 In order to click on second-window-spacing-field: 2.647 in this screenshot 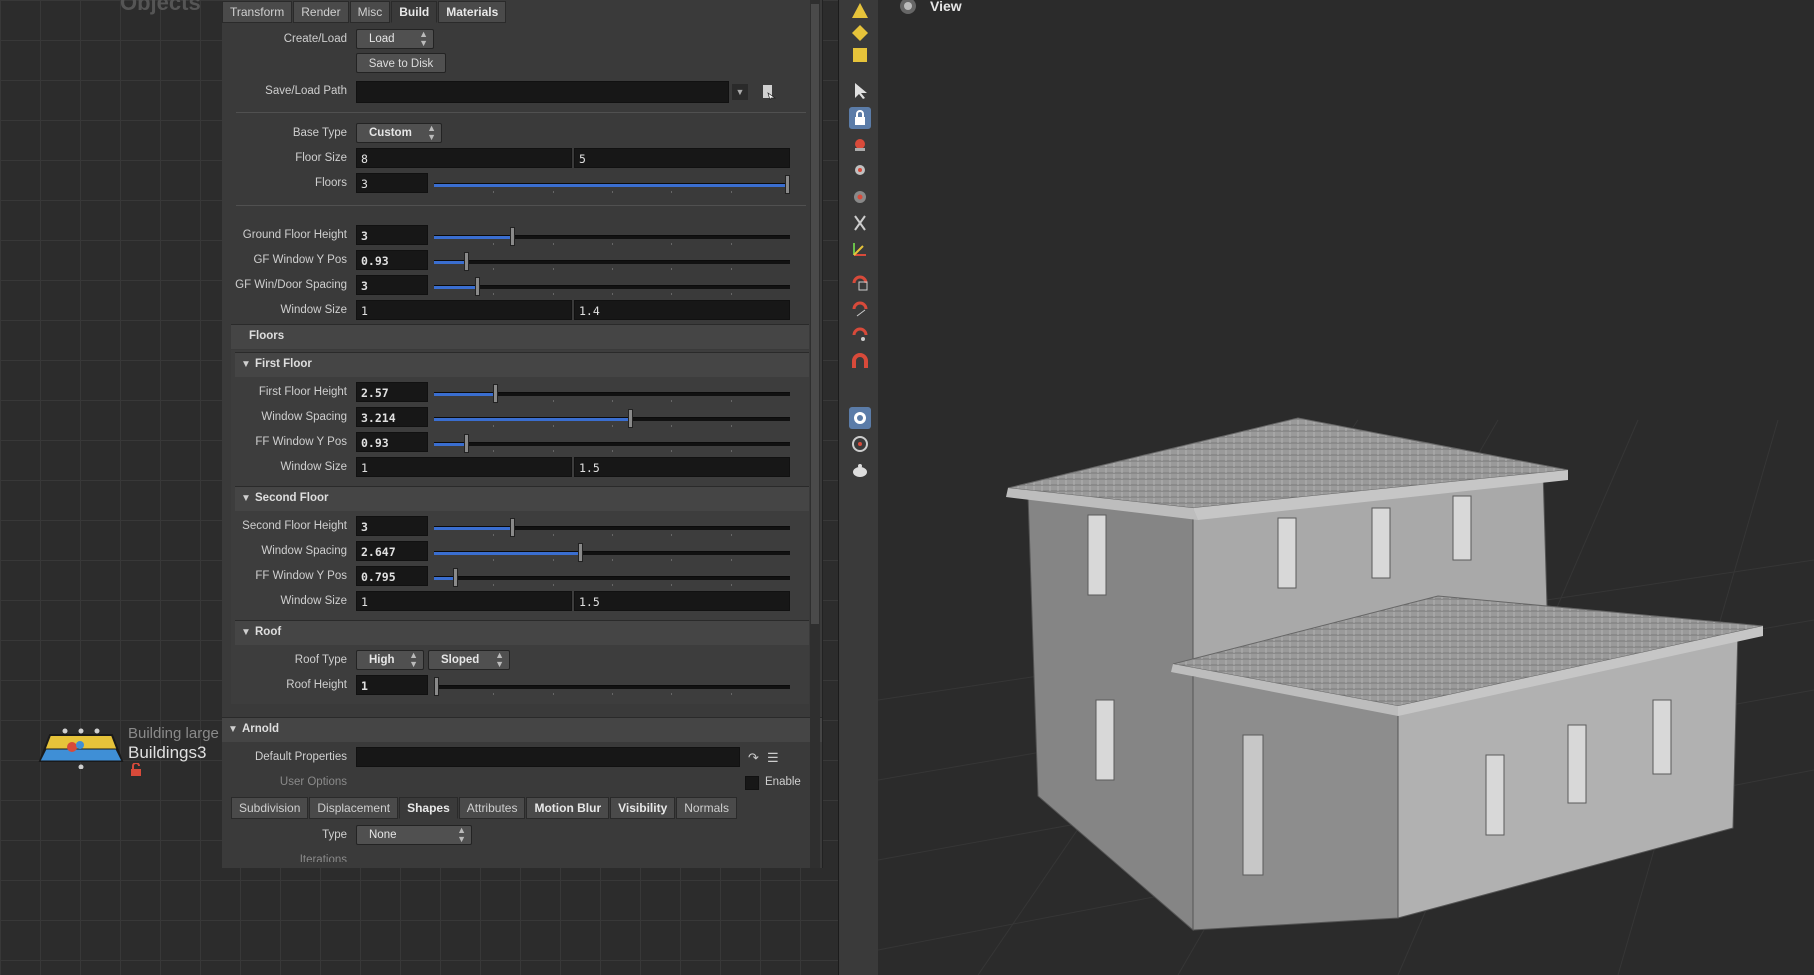, I will do `click(392, 551)`.